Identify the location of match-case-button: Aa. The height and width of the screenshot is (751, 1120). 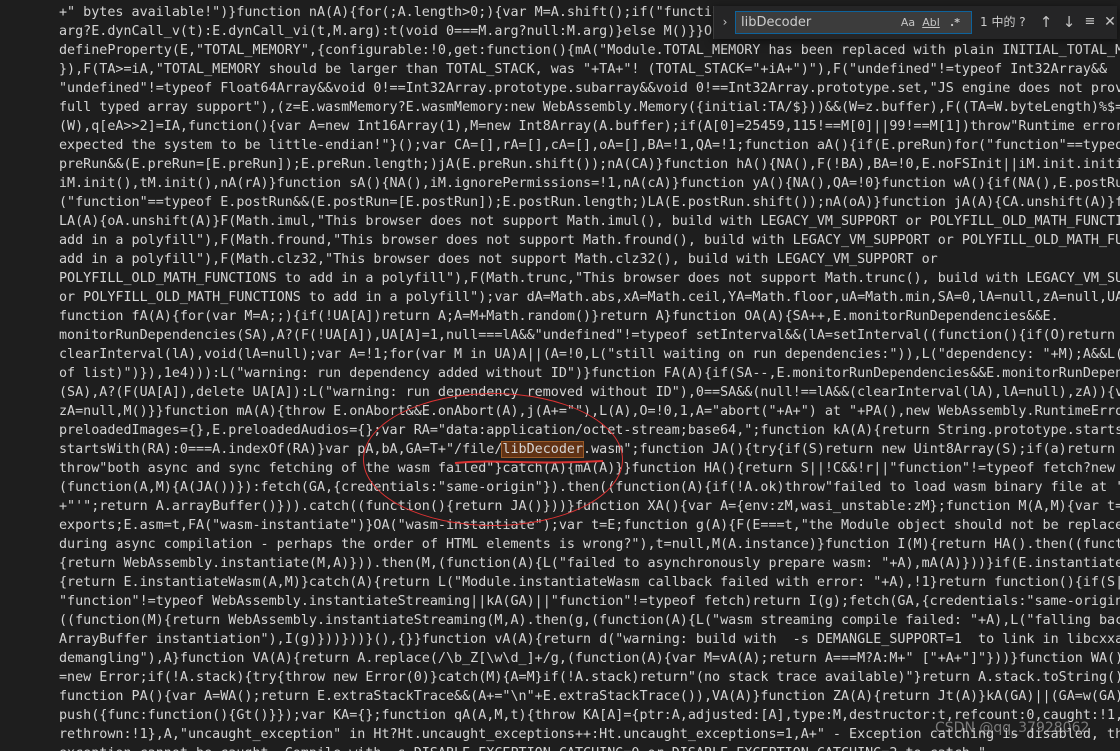
(908, 23).